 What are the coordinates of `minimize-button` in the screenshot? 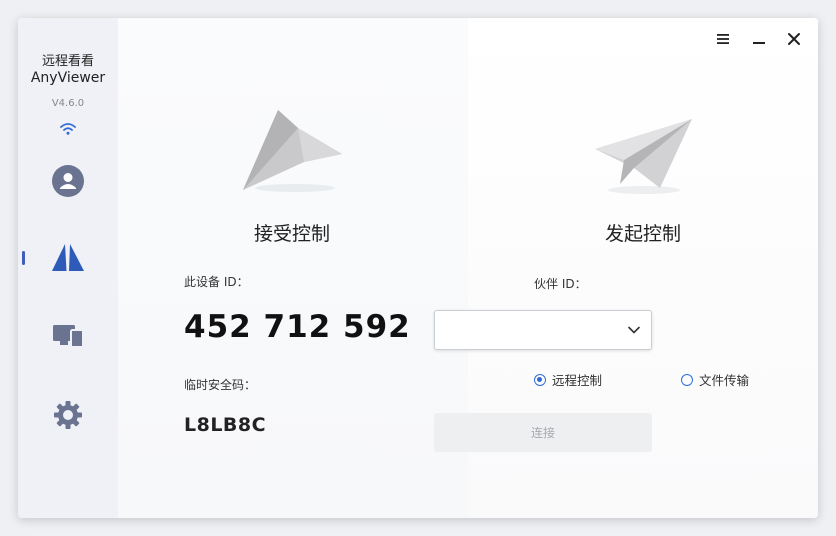 It's located at (759, 39).